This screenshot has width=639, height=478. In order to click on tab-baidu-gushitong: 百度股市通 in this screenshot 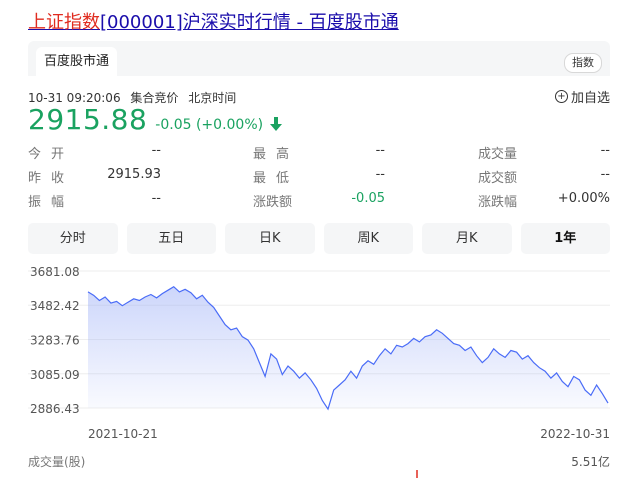, I will do `click(77, 61)`.